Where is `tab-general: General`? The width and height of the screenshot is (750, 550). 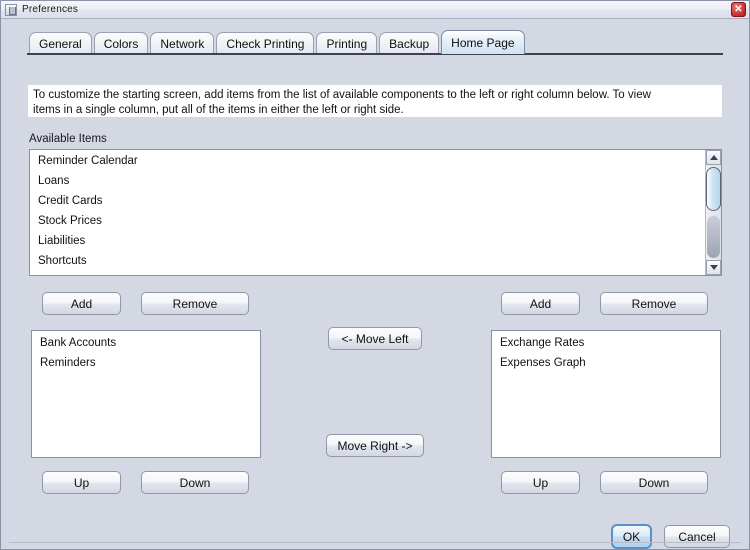
tab-general: General is located at coordinates (60, 43).